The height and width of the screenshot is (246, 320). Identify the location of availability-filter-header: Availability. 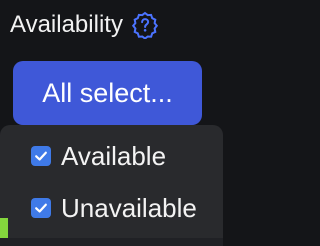
(84, 25).